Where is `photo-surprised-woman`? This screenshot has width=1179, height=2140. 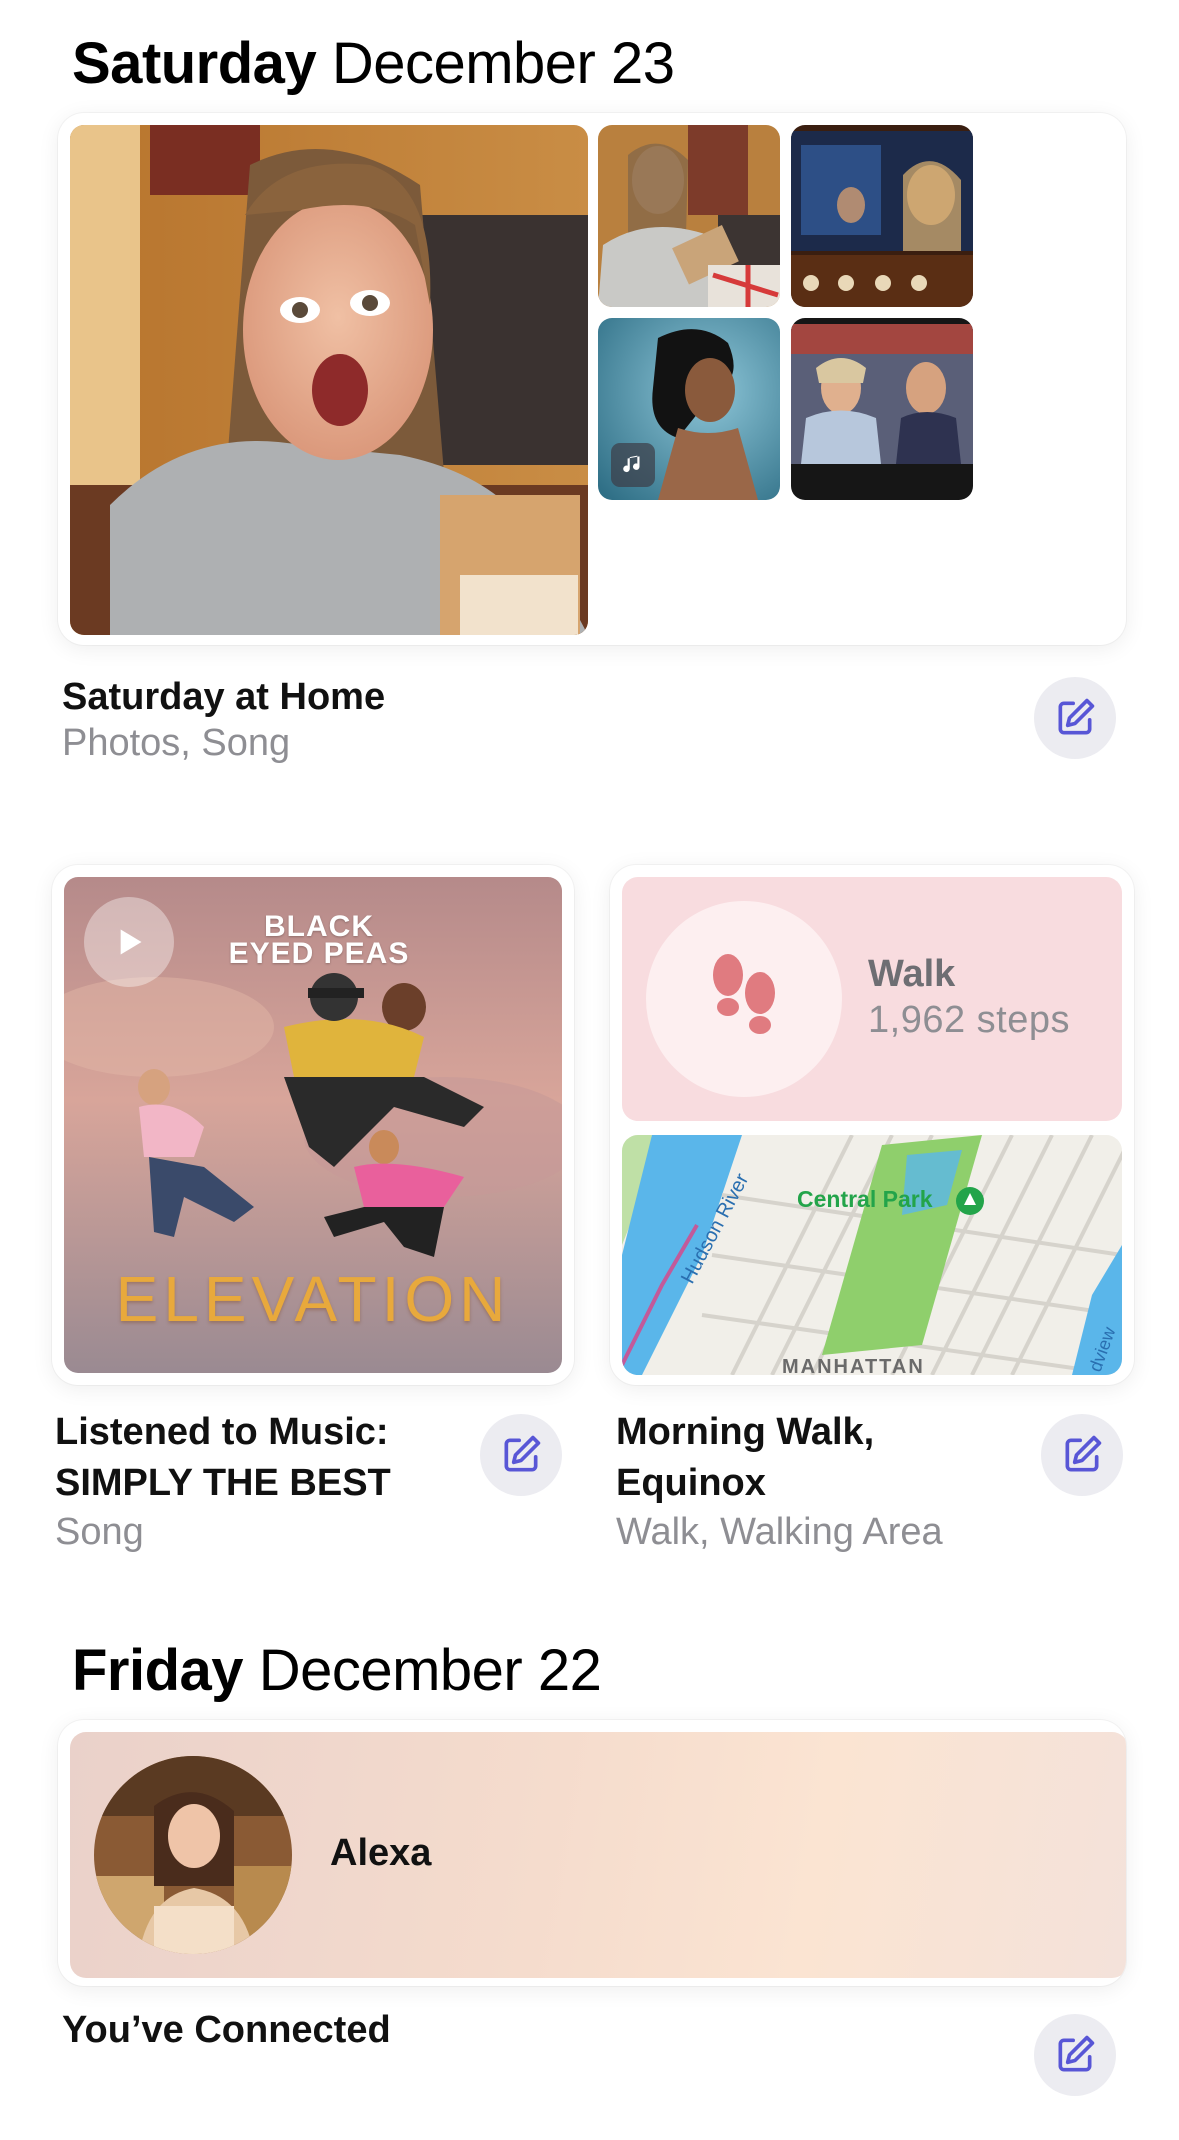 photo-surprised-woman is located at coordinates (329, 380).